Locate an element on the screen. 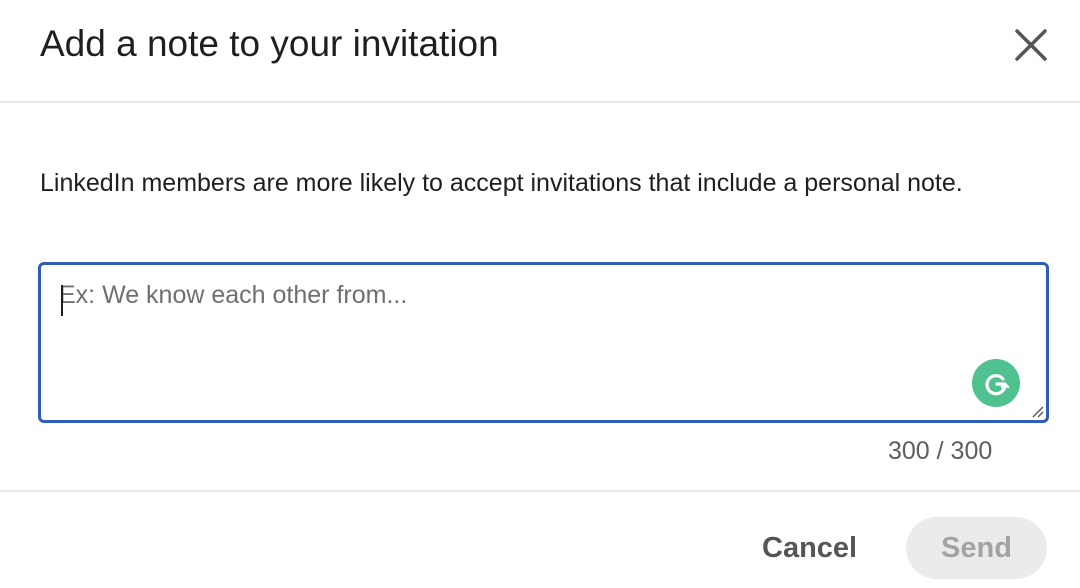 Image resolution: width=1080 pixels, height=588 pixels. send-button: Send is located at coordinates (976, 548).